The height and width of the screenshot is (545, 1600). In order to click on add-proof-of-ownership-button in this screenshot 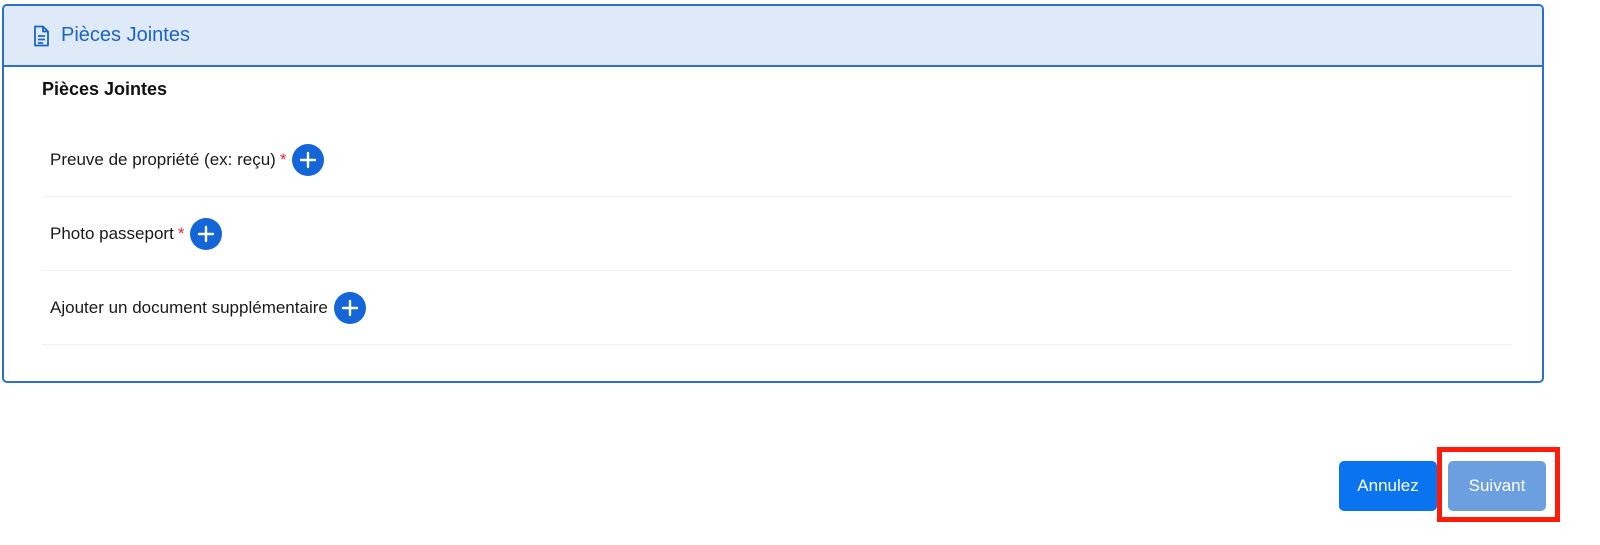, I will do `click(308, 159)`.